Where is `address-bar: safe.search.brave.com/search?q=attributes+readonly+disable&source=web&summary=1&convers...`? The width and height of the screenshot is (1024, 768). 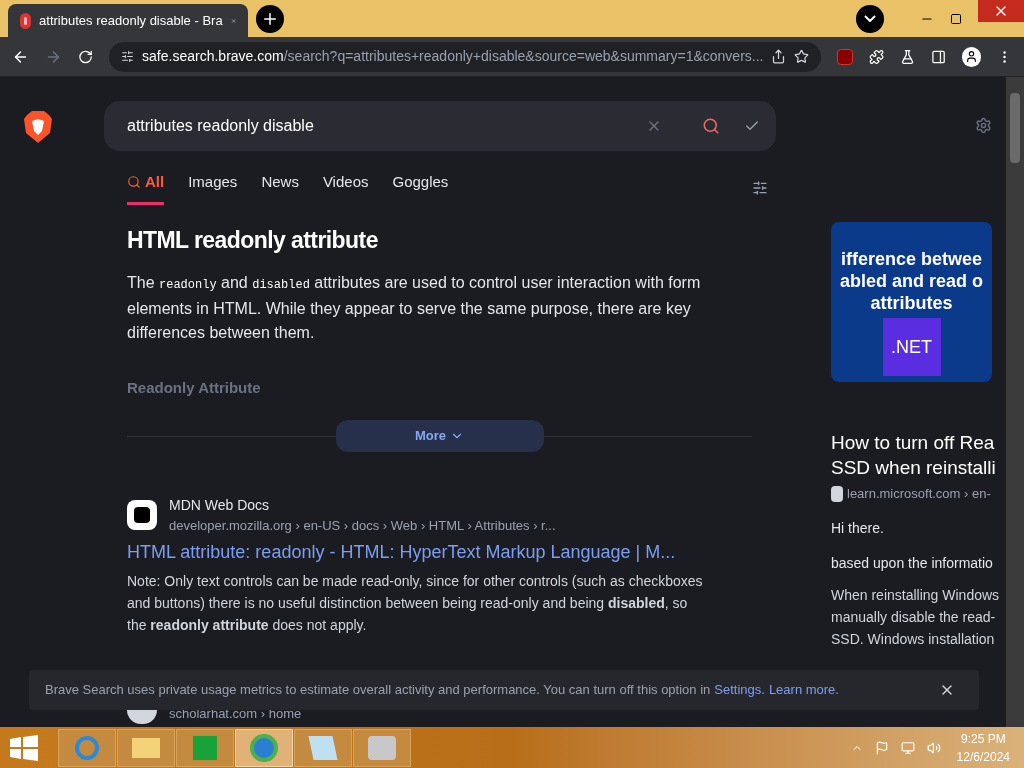 address-bar: safe.search.brave.com/search?q=attributes+readonly+disable&source=web&summary=1&convers... is located at coordinates (465, 56).